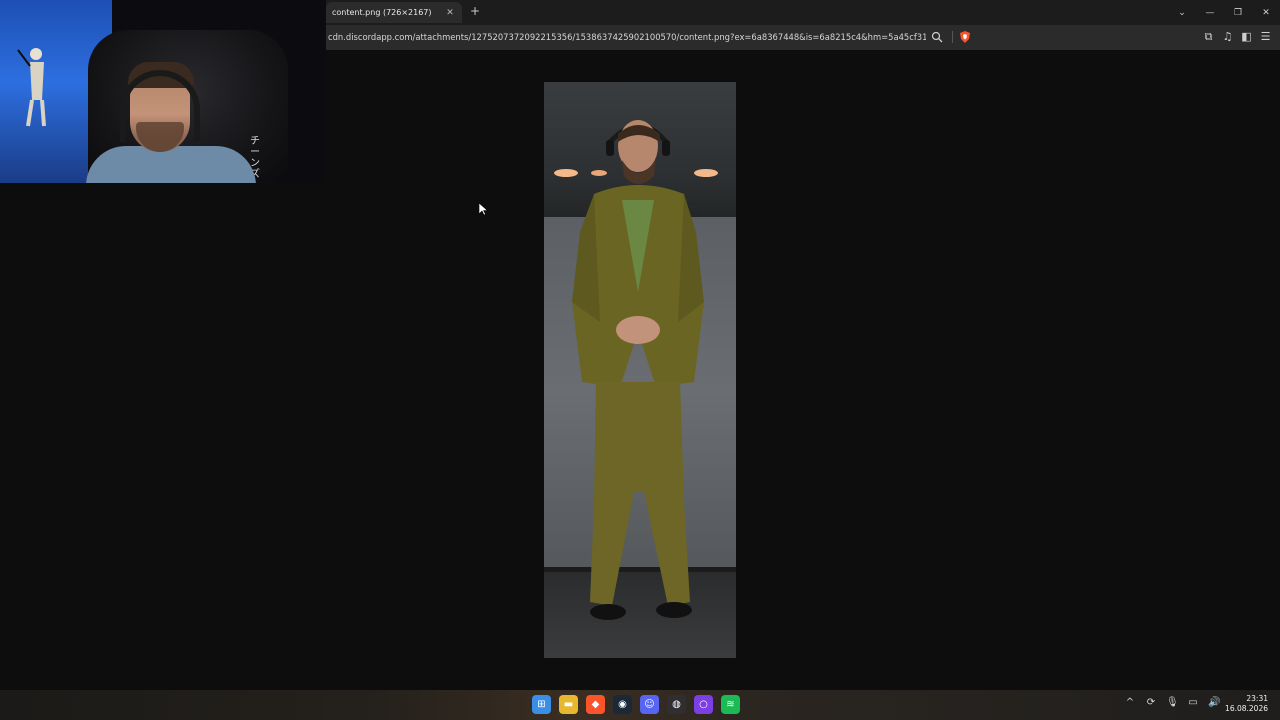  What do you see at coordinates (649, 704) in the screenshot?
I see `discord-icon: ☺` at bounding box center [649, 704].